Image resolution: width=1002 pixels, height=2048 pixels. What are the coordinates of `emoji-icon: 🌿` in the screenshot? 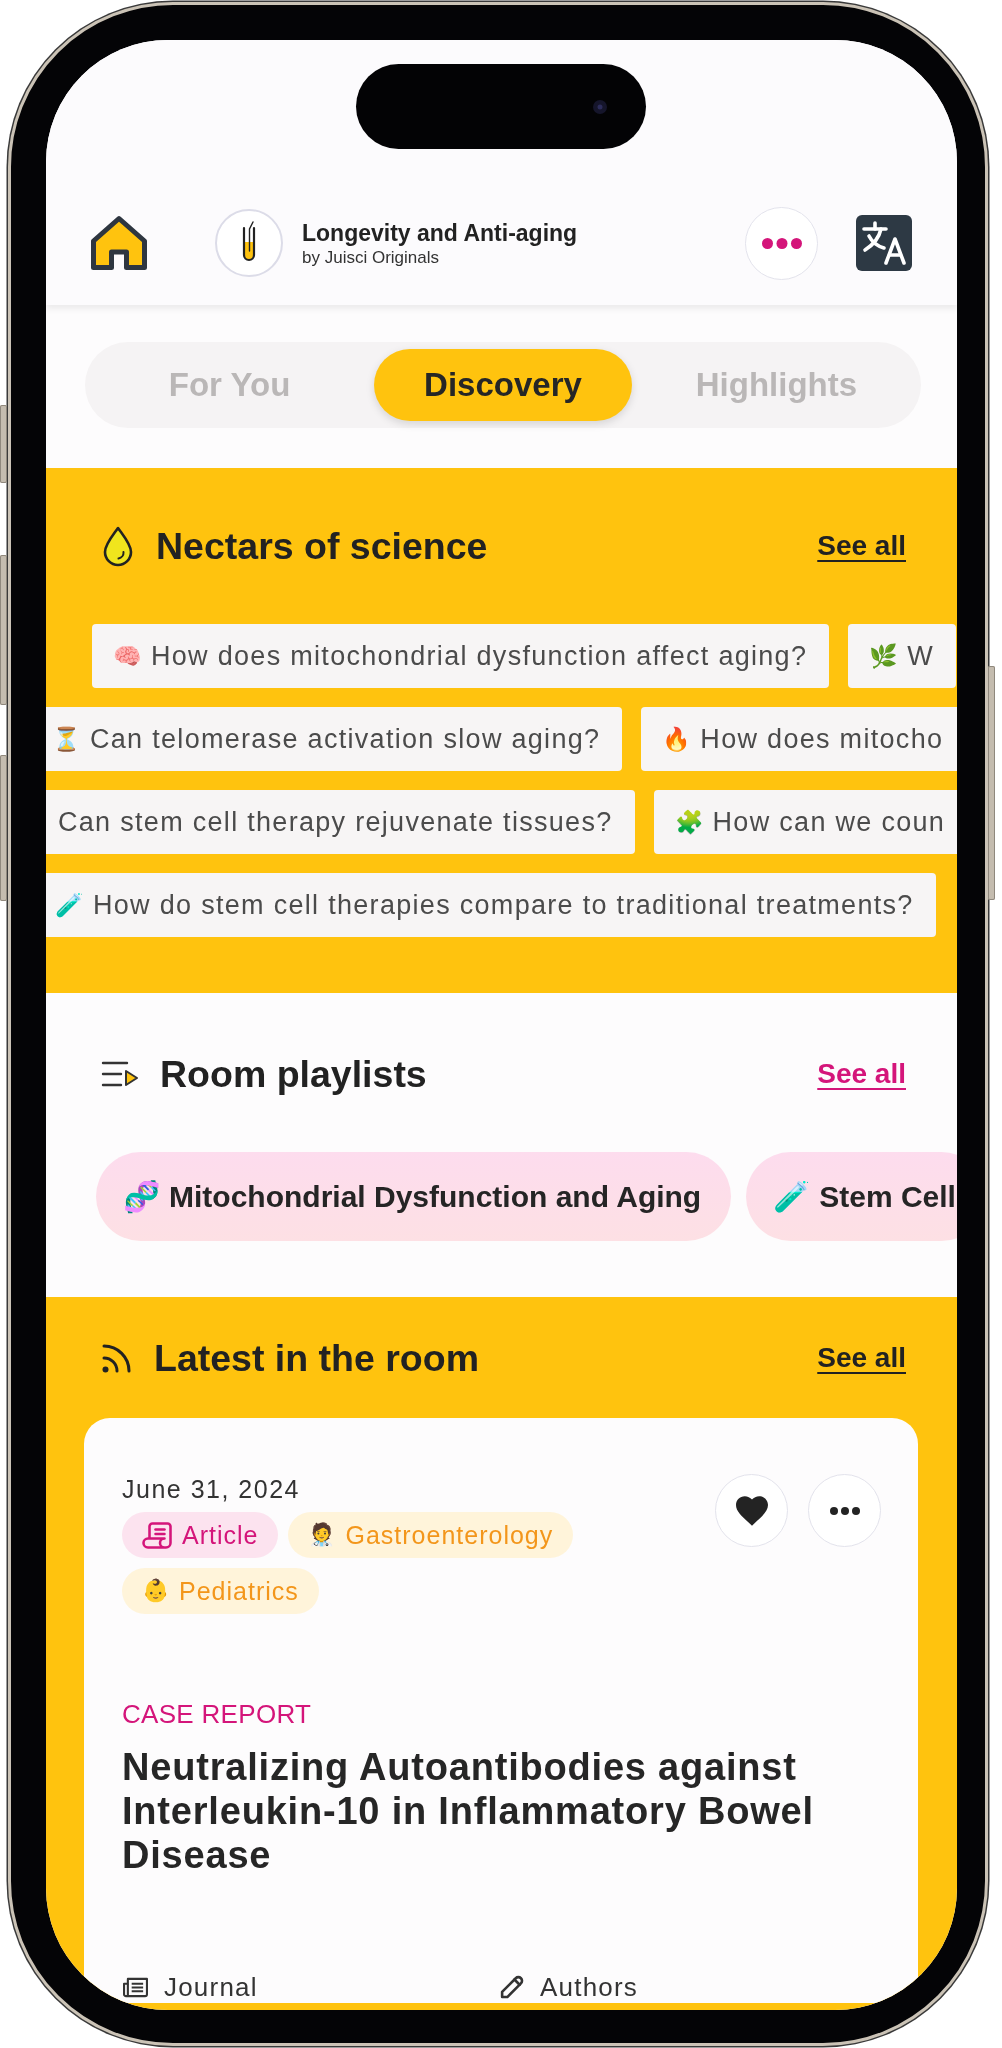 It's located at (884, 656).